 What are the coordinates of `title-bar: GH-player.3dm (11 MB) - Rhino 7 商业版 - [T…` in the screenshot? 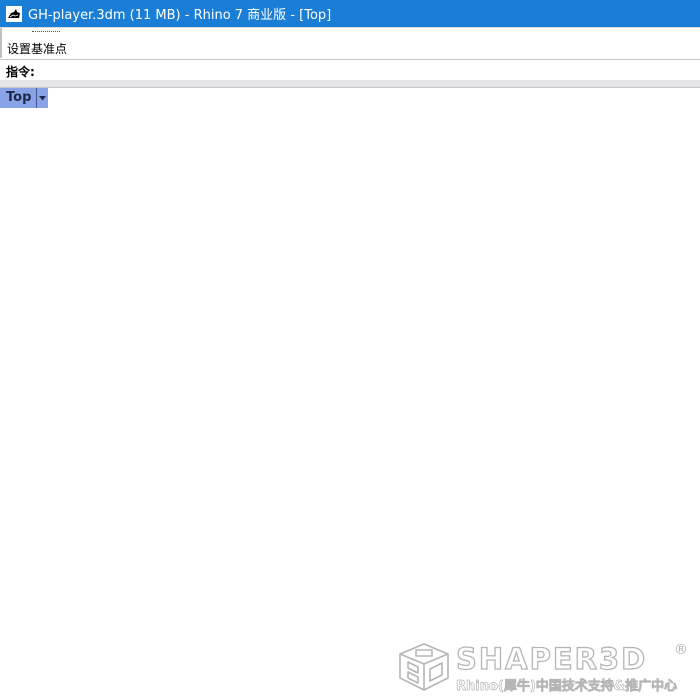 It's located at (350, 13).